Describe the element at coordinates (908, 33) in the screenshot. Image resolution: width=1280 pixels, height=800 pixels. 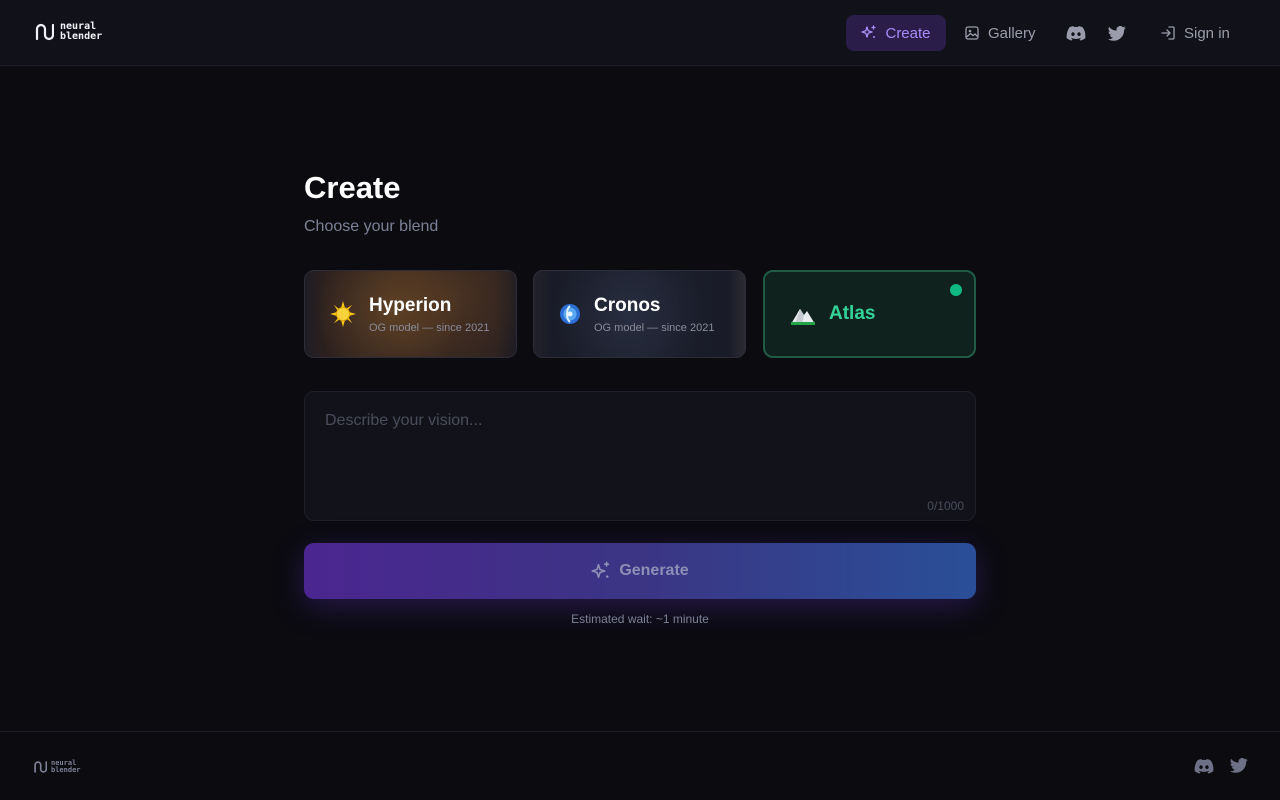
I see `nav-create-label: Create` at that location.